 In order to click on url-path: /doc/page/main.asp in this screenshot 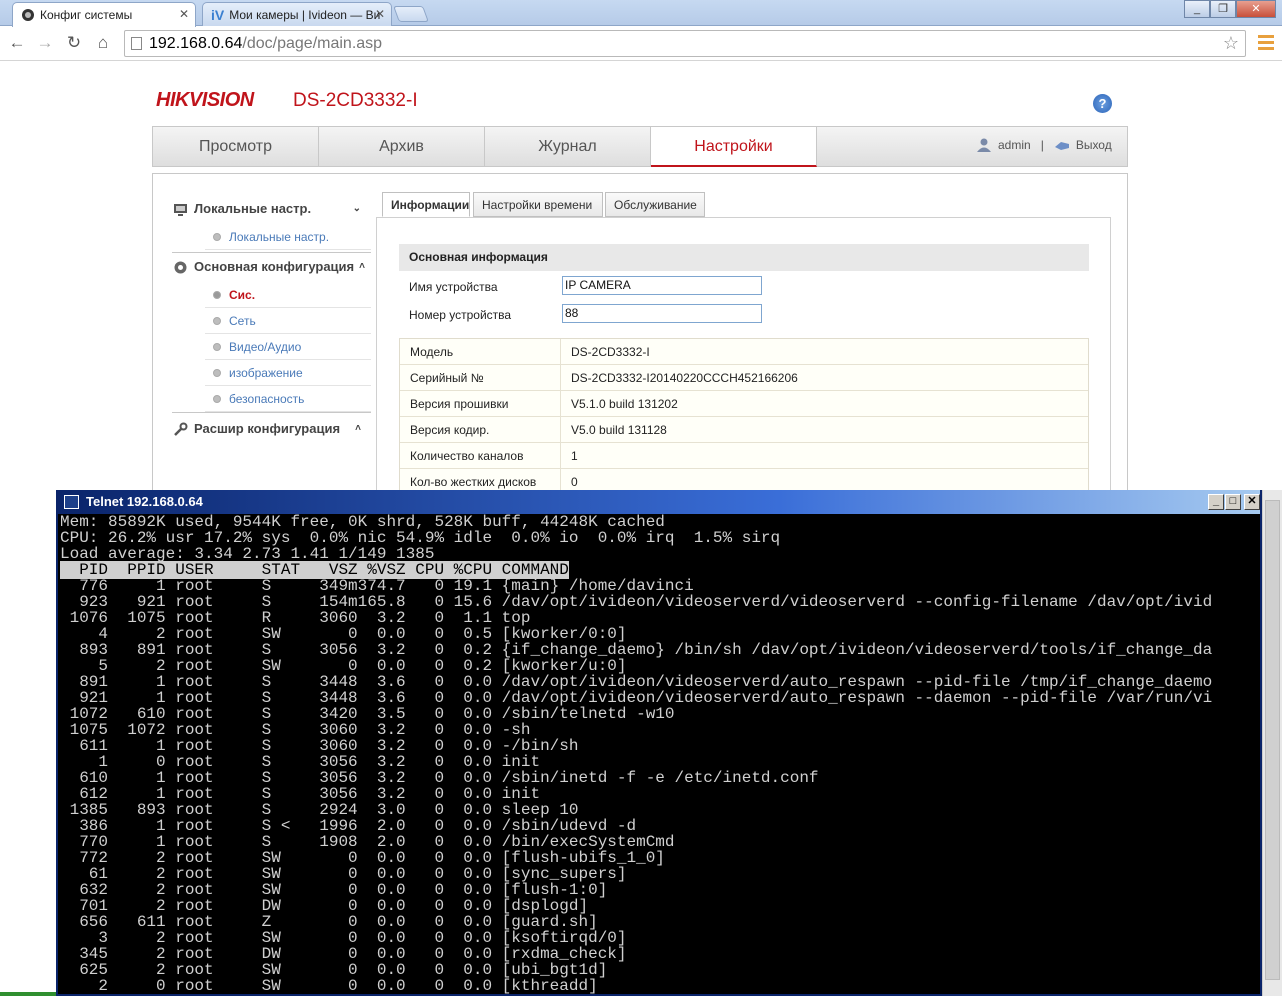, I will do `click(312, 43)`.